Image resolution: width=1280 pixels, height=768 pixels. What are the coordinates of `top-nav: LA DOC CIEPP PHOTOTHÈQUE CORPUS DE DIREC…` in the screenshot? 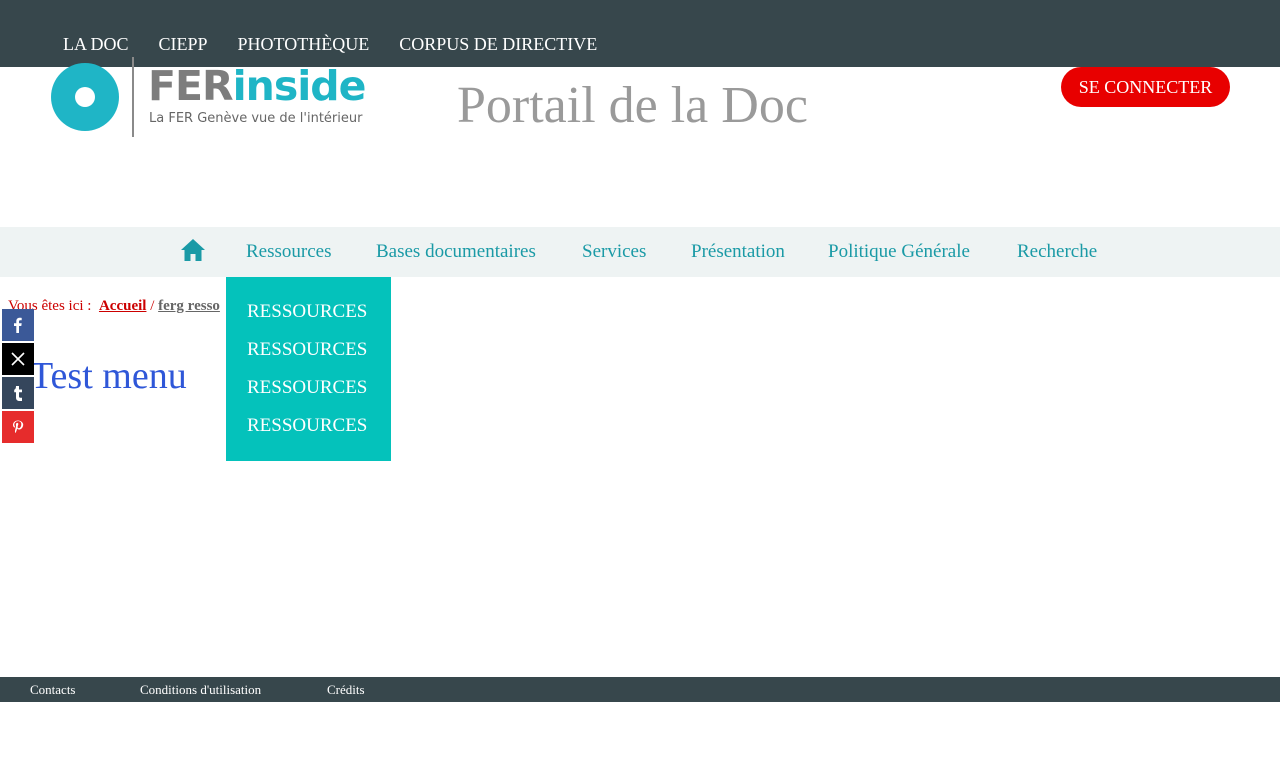 It's located at (345, 44).